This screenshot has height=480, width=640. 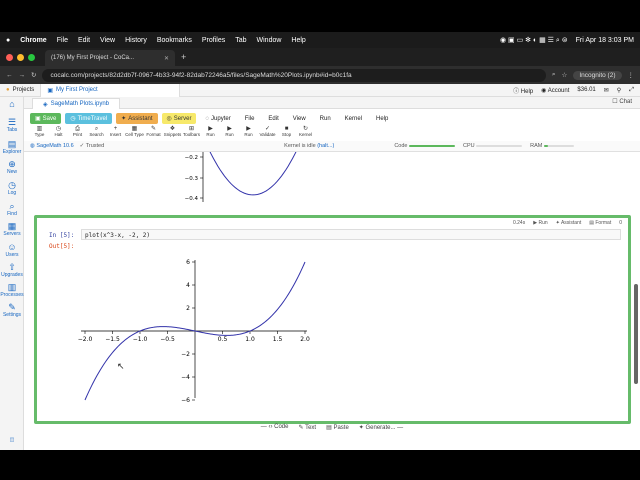 I want to click on assistant-button: ✦ Assistant, so click(x=137, y=118).